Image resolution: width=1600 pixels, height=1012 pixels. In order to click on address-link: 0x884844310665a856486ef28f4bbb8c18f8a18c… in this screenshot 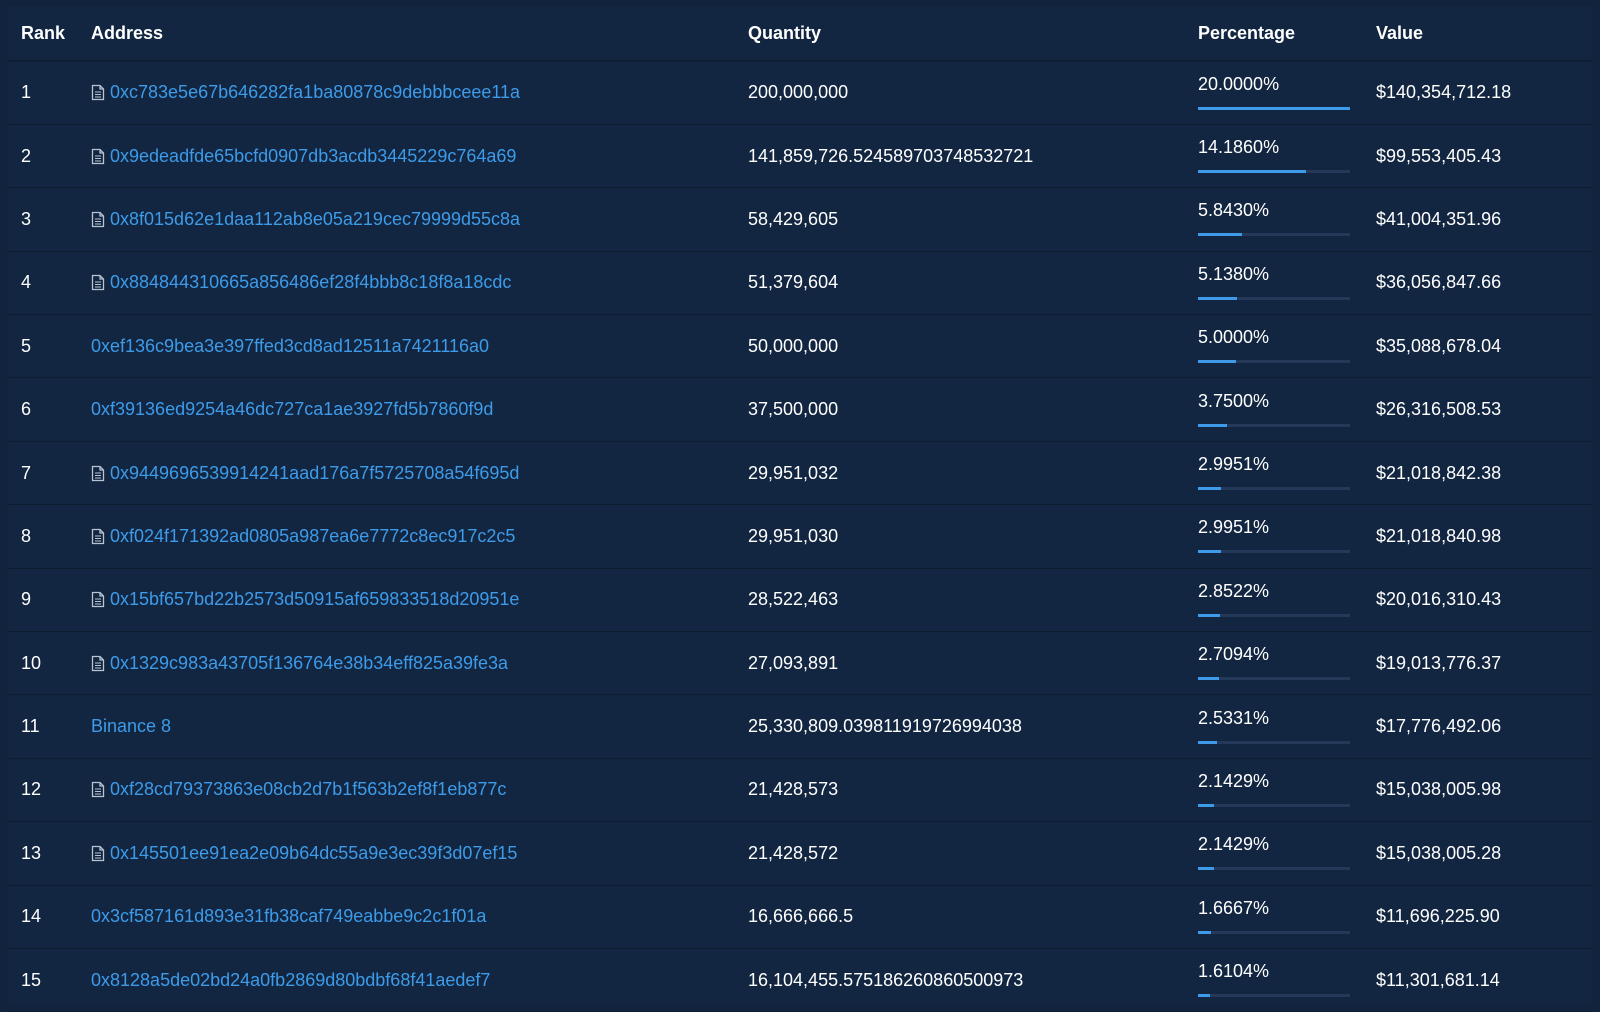, I will do `click(310, 282)`.